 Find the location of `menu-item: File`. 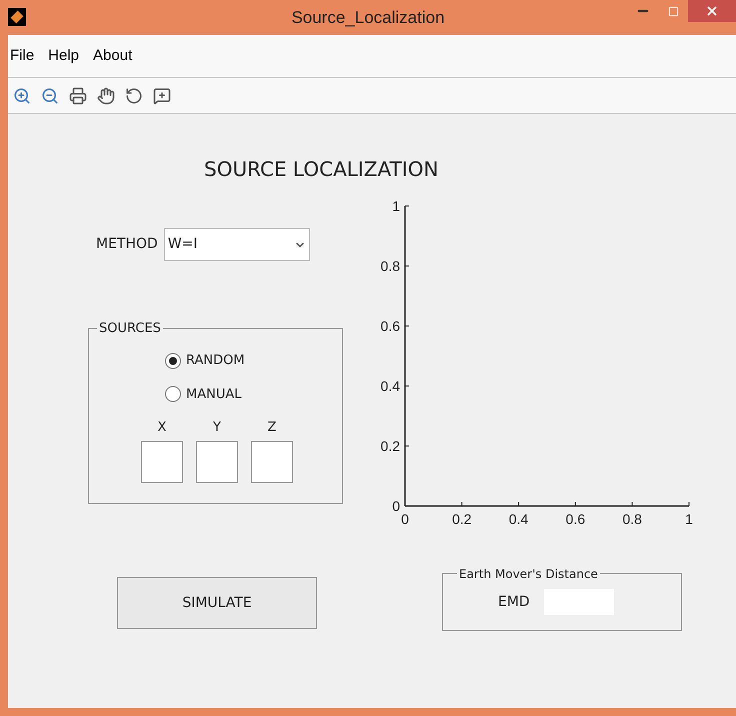

menu-item: File is located at coordinates (22, 56).